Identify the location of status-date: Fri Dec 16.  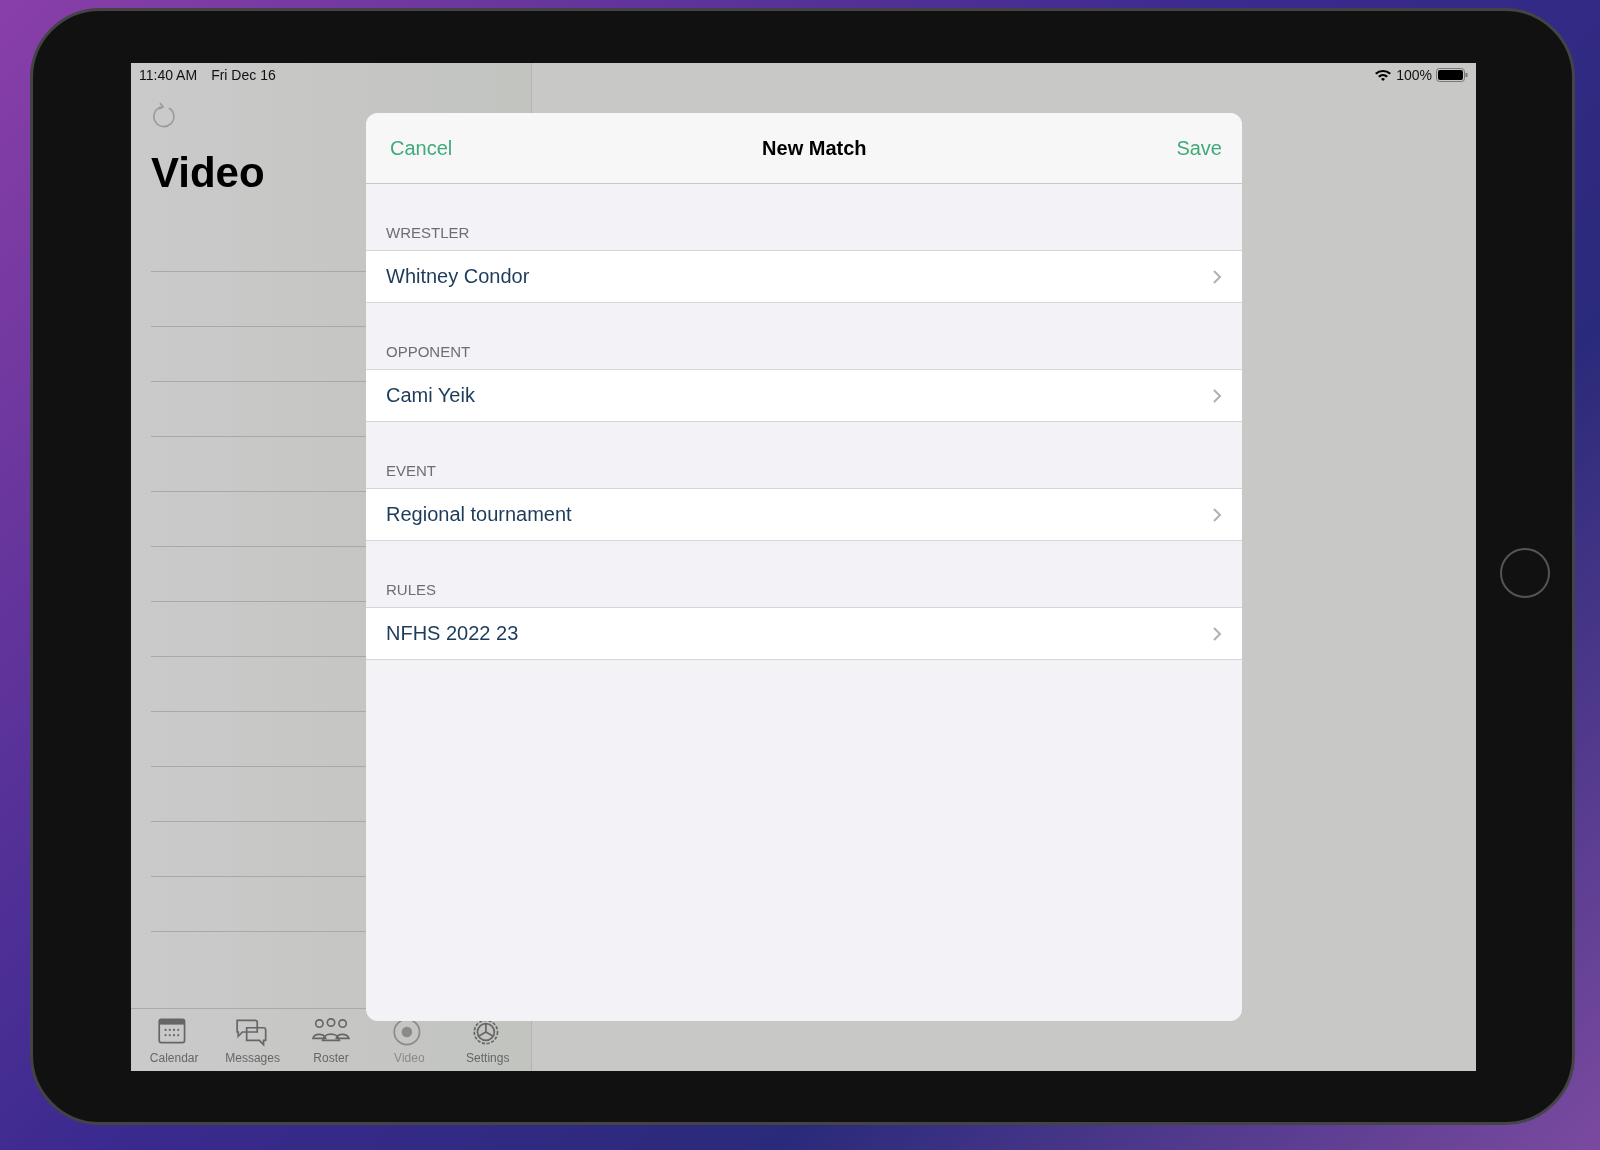
(243, 75).